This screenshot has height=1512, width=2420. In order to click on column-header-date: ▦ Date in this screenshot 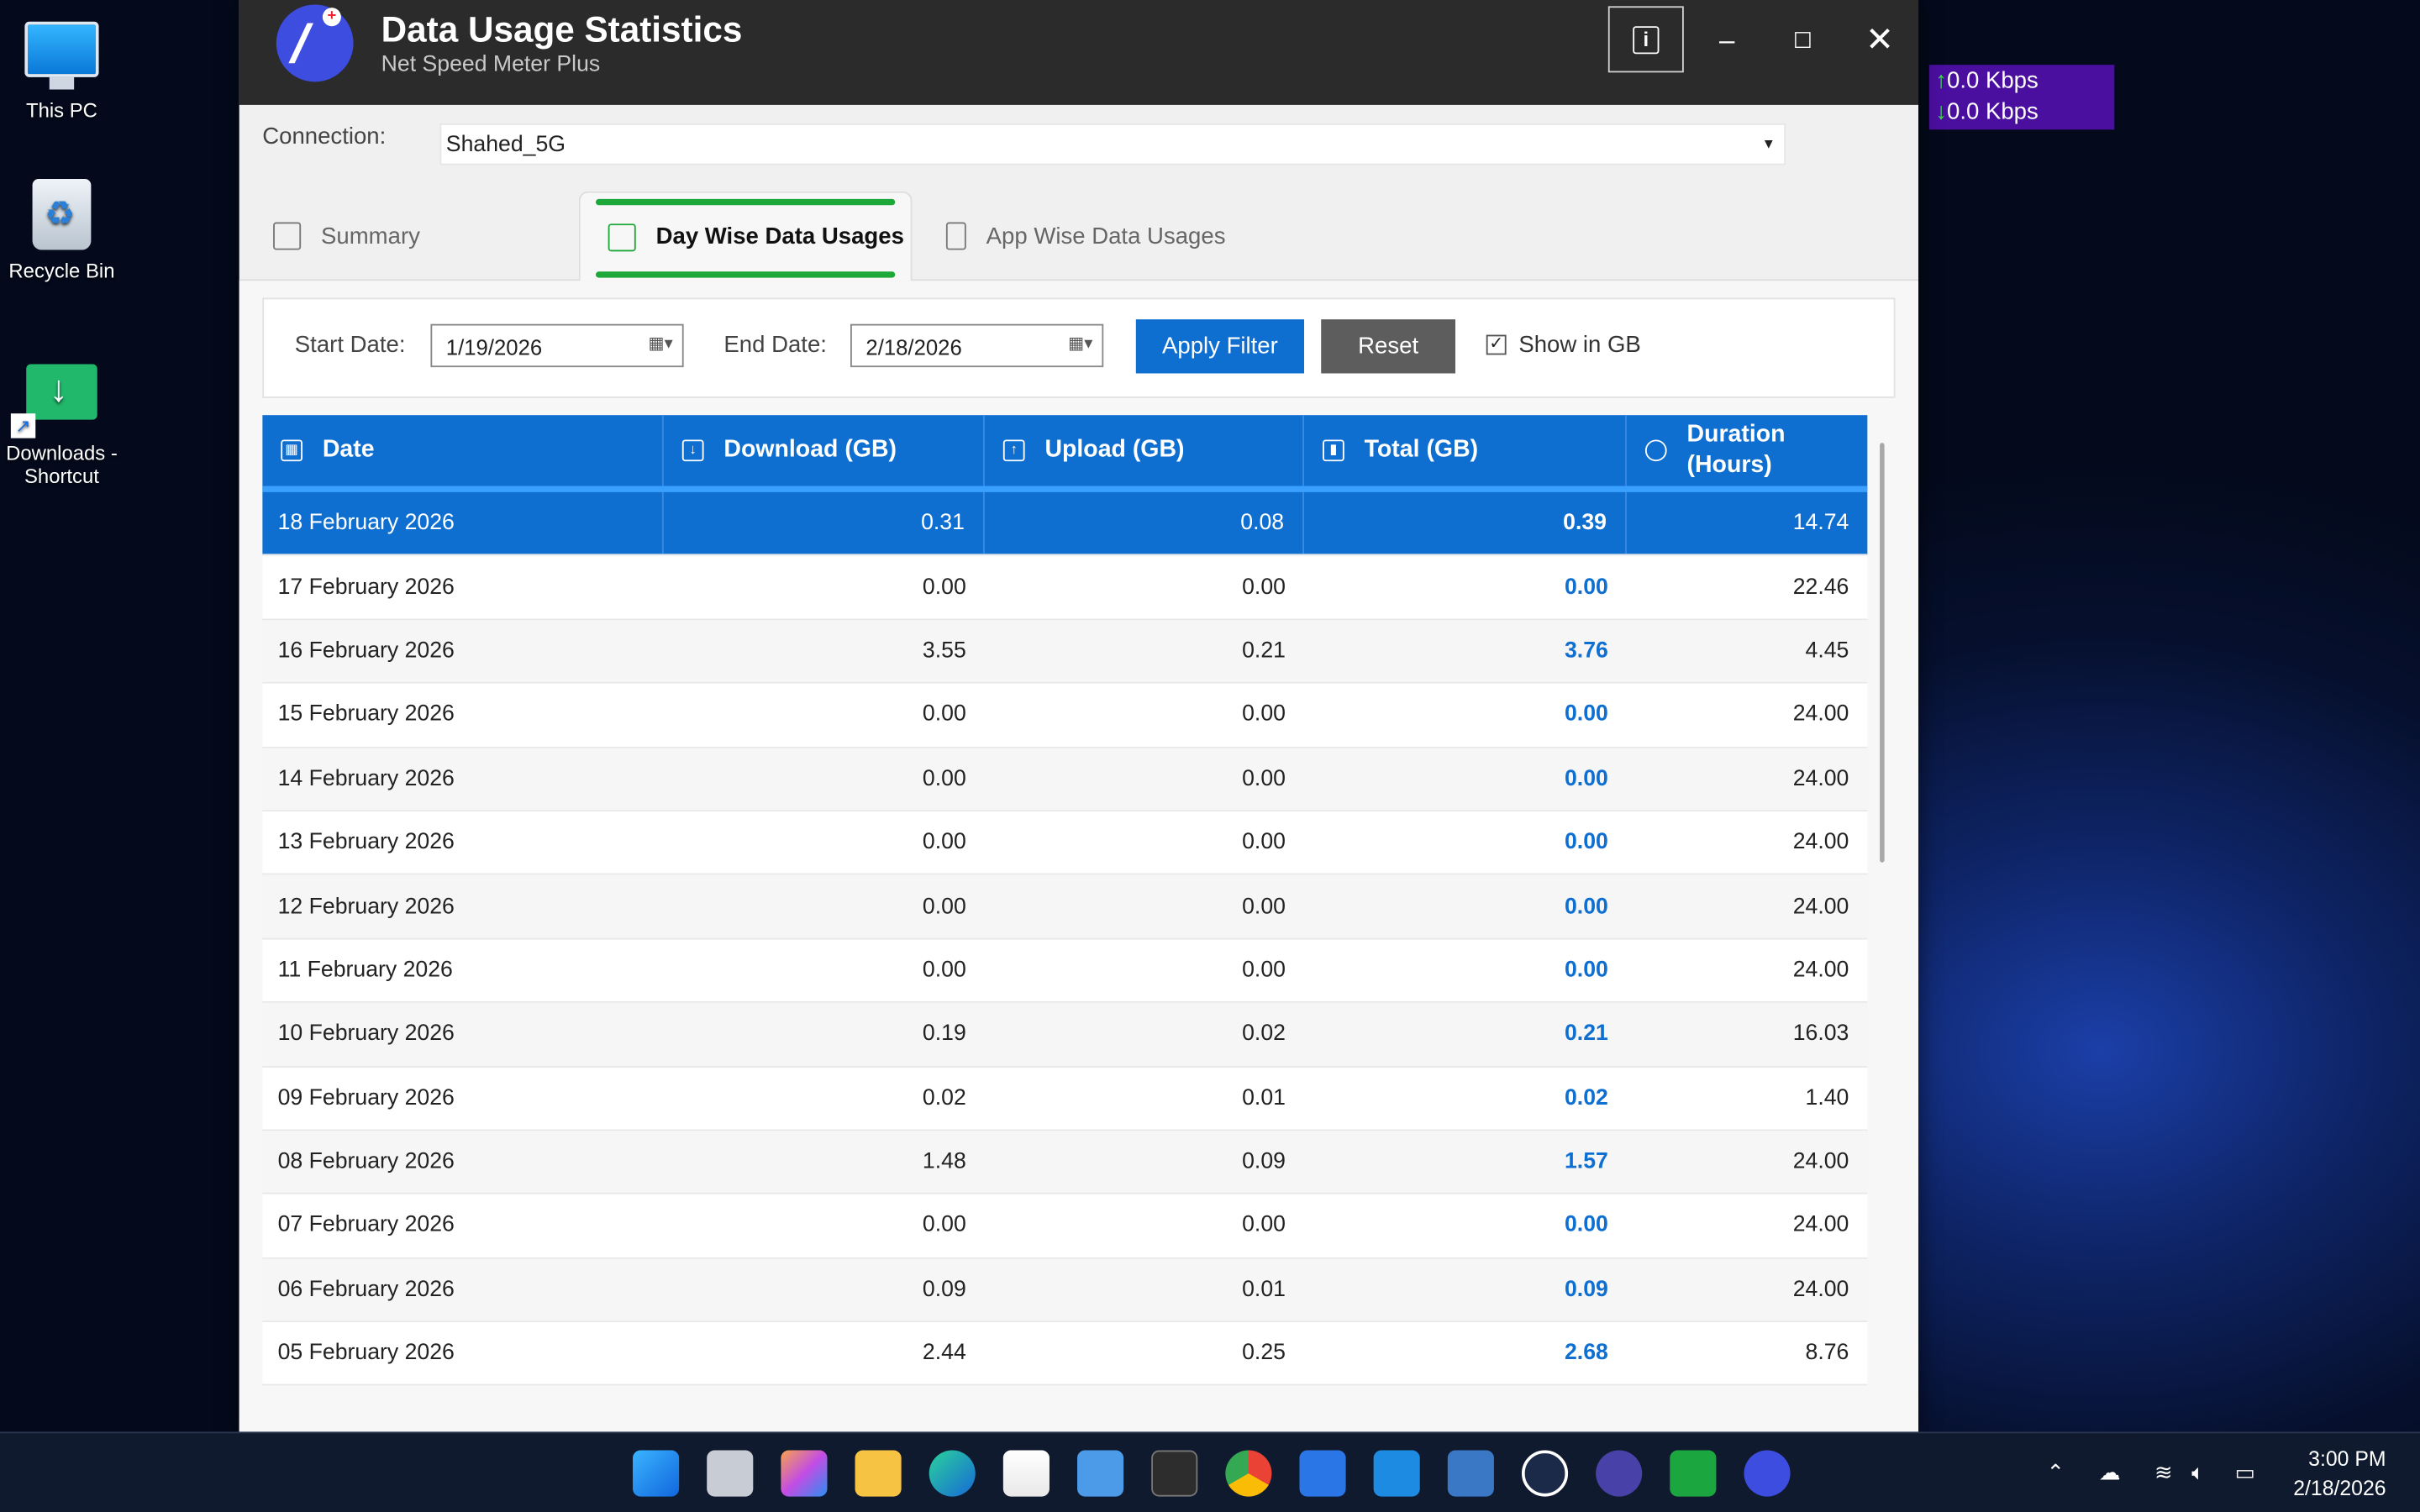, I will do `click(463, 450)`.